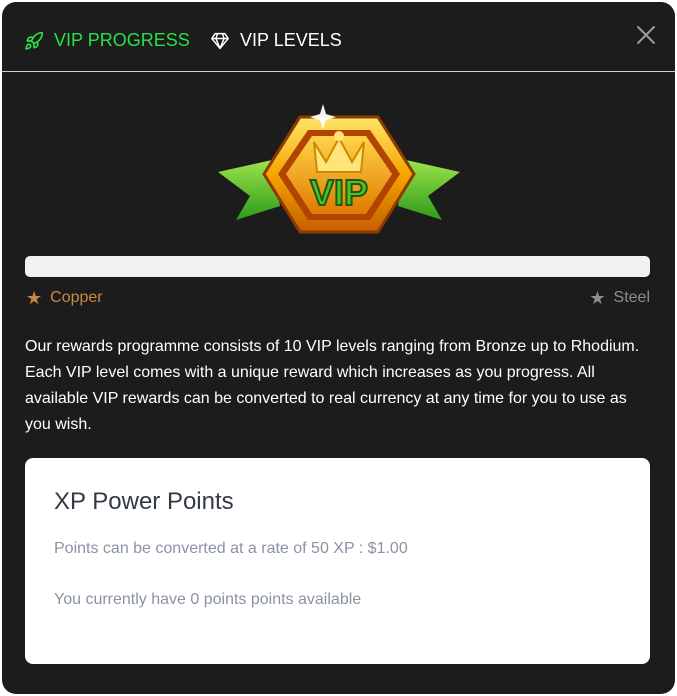  I want to click on current-level-label: Copper, so click(76, 297).